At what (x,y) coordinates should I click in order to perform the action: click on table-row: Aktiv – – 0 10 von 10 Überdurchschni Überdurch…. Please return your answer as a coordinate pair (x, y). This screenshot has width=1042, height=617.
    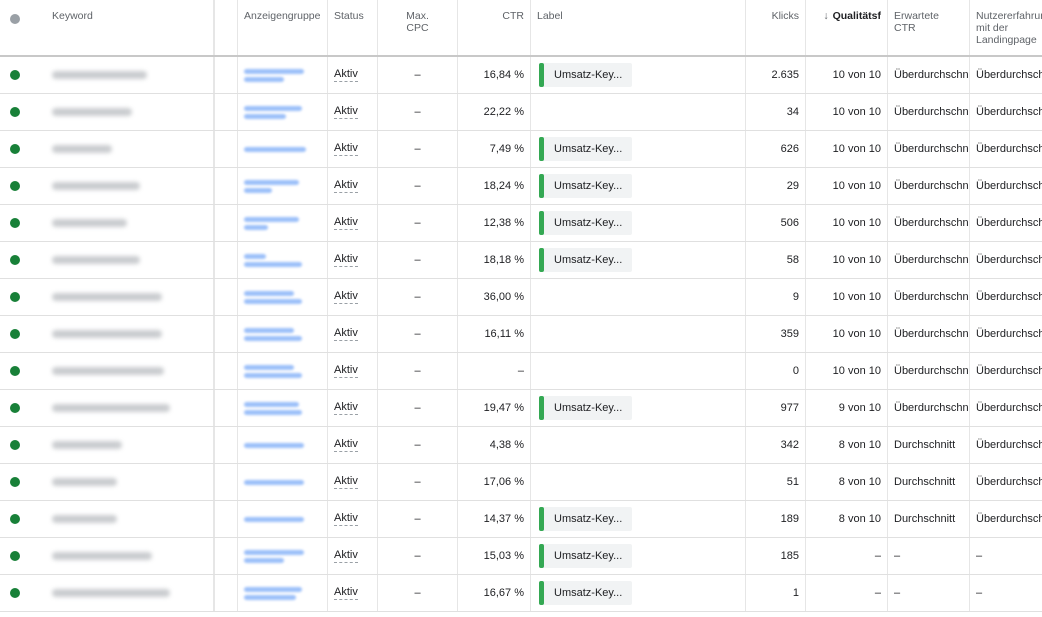
    Looking at the image, I should click on (521, 371).